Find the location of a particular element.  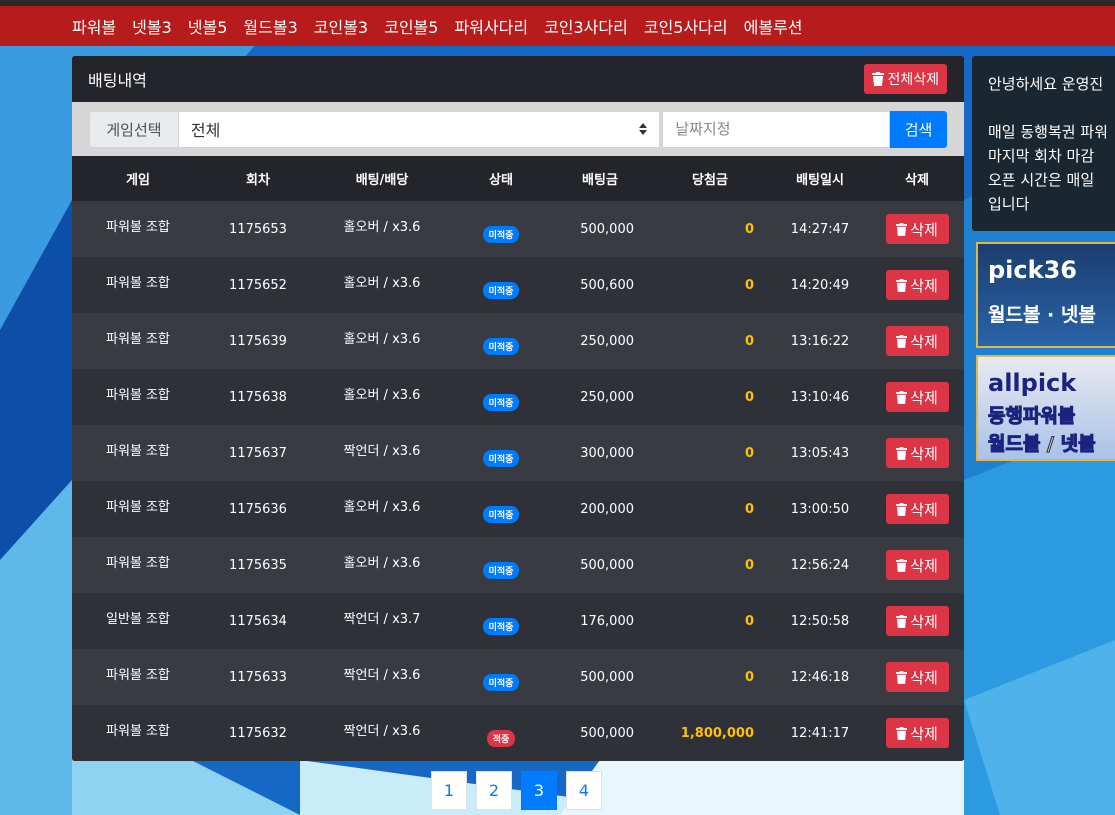

nav-item-netball5: 넷볼5 is located at coordinates (208, 26).